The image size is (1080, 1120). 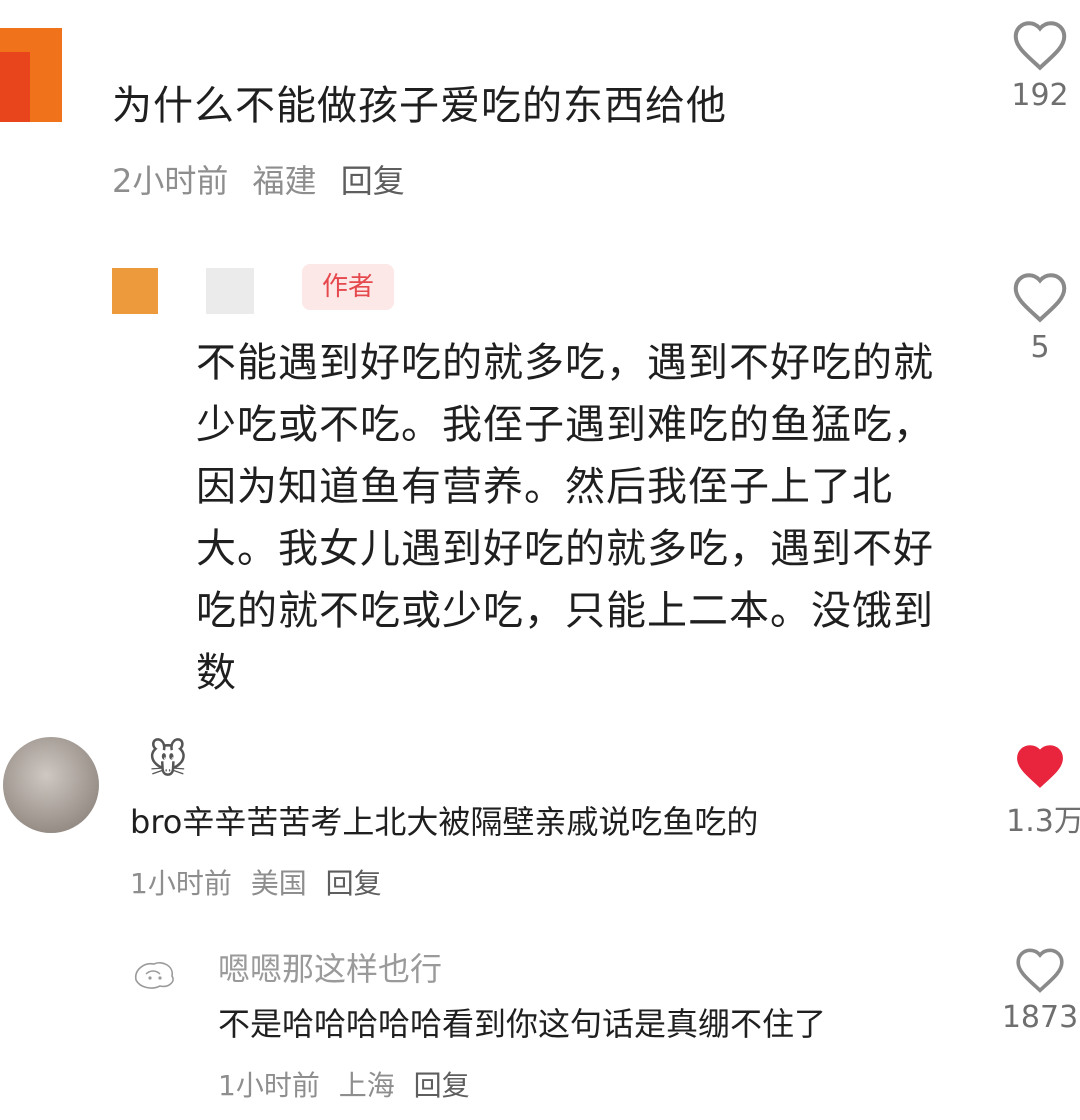 I want to click on comment-meta: 1小时前 美国 回复, so click(x=261, y=882).